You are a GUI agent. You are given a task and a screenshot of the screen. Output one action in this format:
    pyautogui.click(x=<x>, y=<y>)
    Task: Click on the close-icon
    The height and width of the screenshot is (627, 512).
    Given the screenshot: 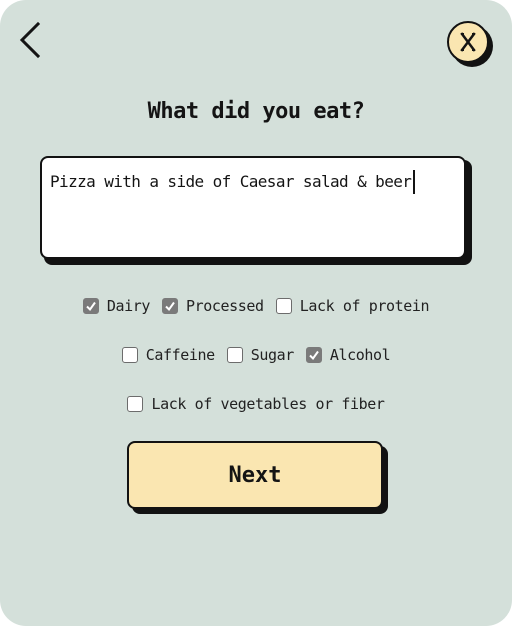 What is the action you would take?
    pyautogui.click(x=470, y=44)
    